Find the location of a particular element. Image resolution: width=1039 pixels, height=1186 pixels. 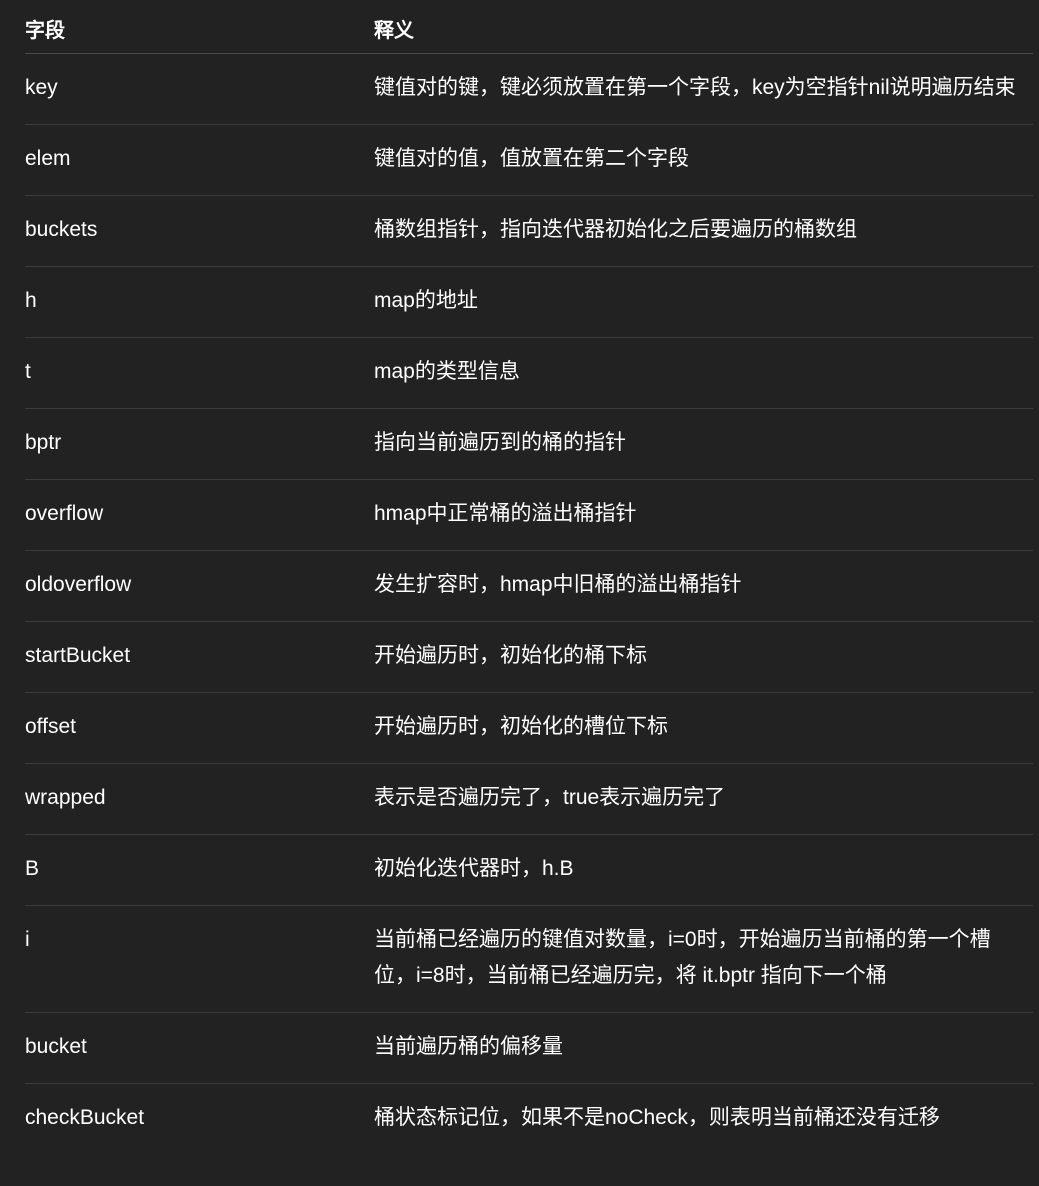

field-cell: i is located at coordinates (27, 939).